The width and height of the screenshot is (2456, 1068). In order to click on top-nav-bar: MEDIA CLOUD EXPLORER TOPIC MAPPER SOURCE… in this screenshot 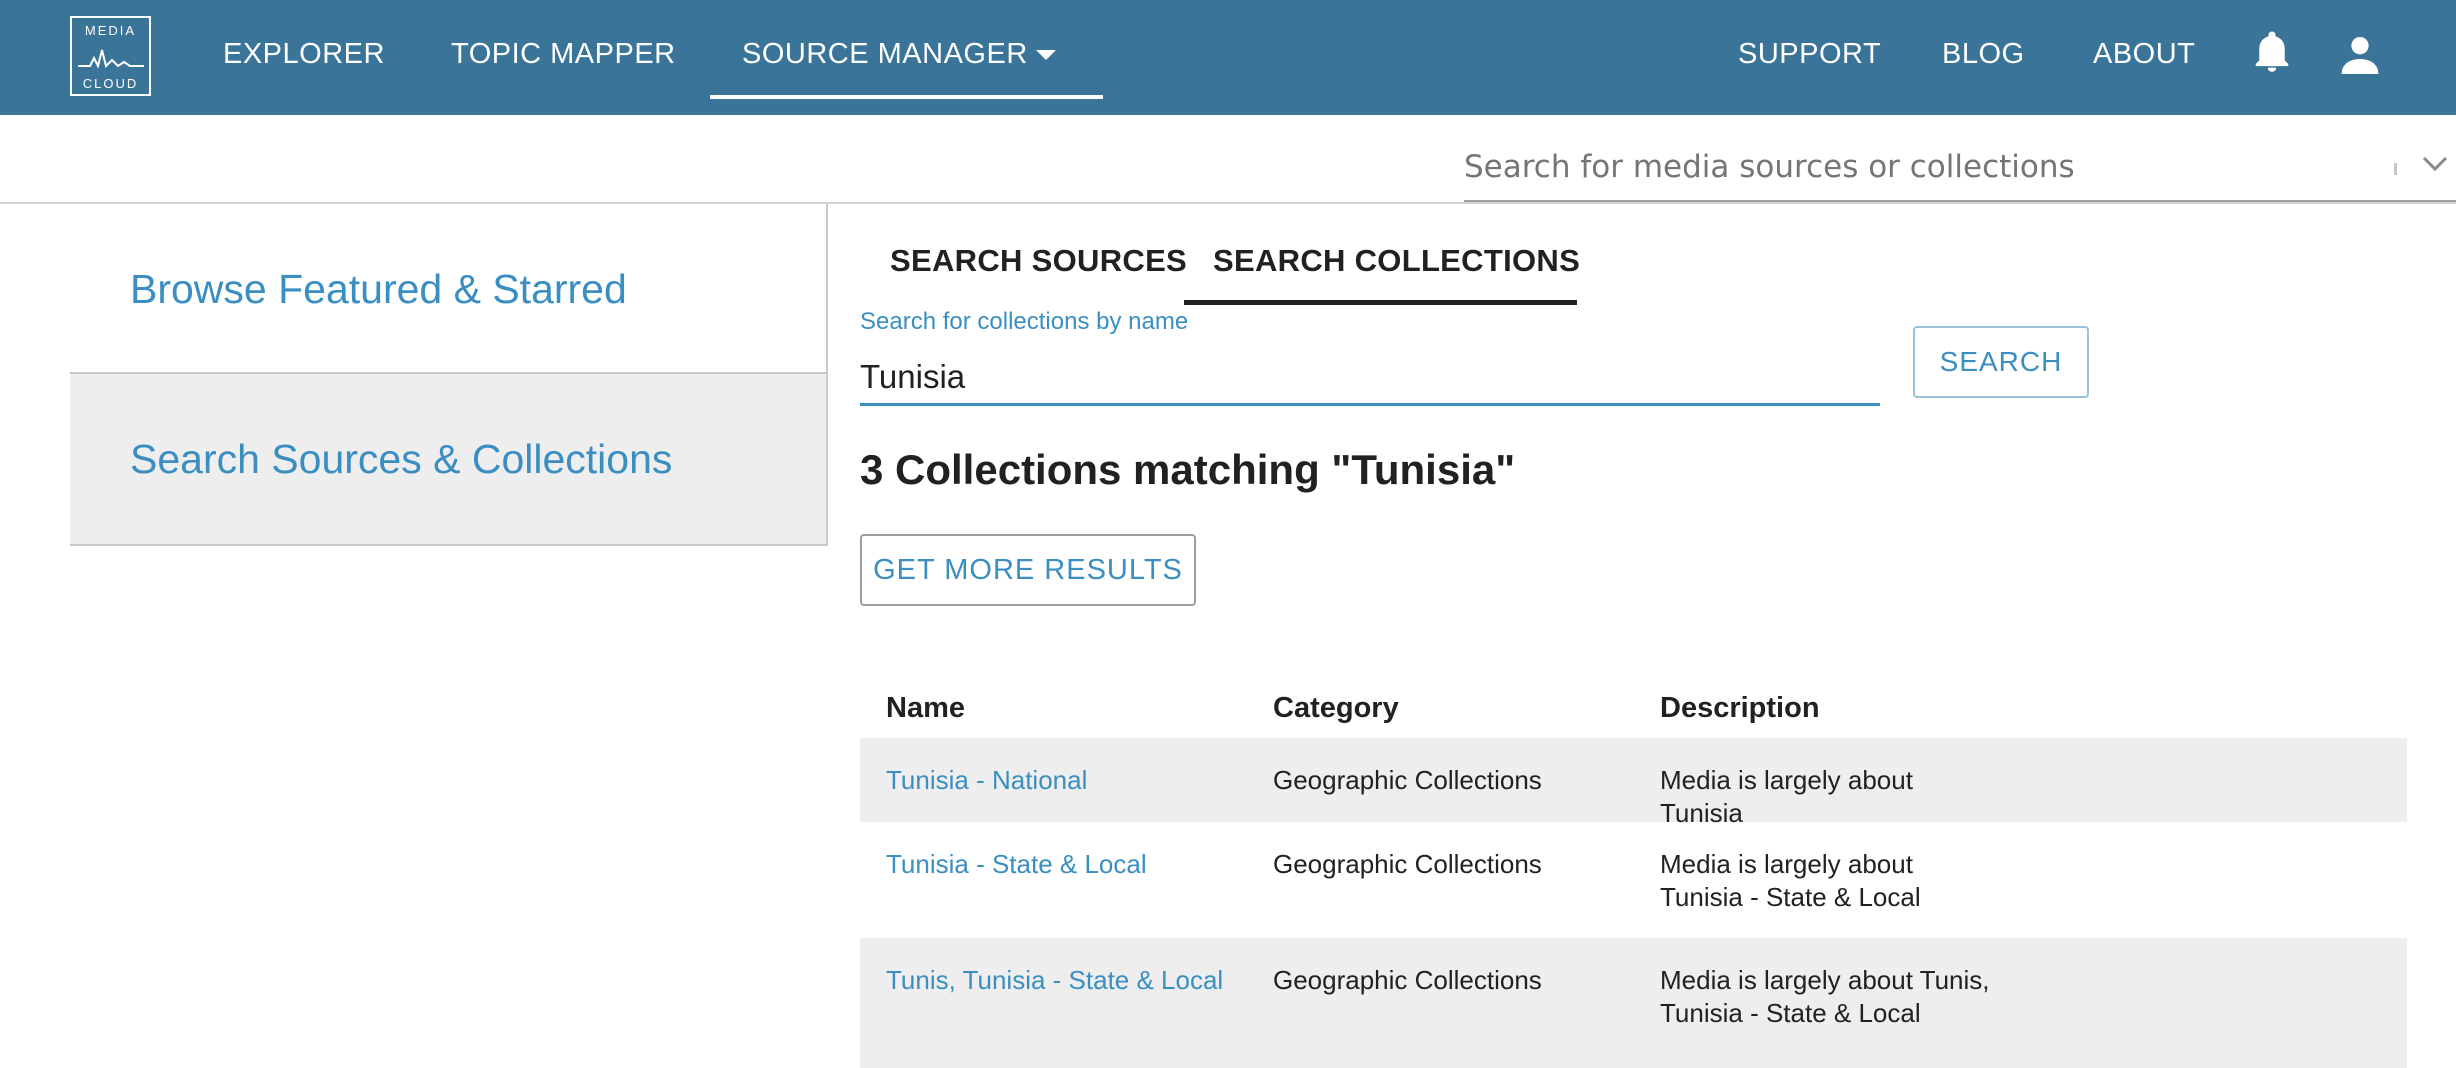, I will do `click(1228, 57)`.